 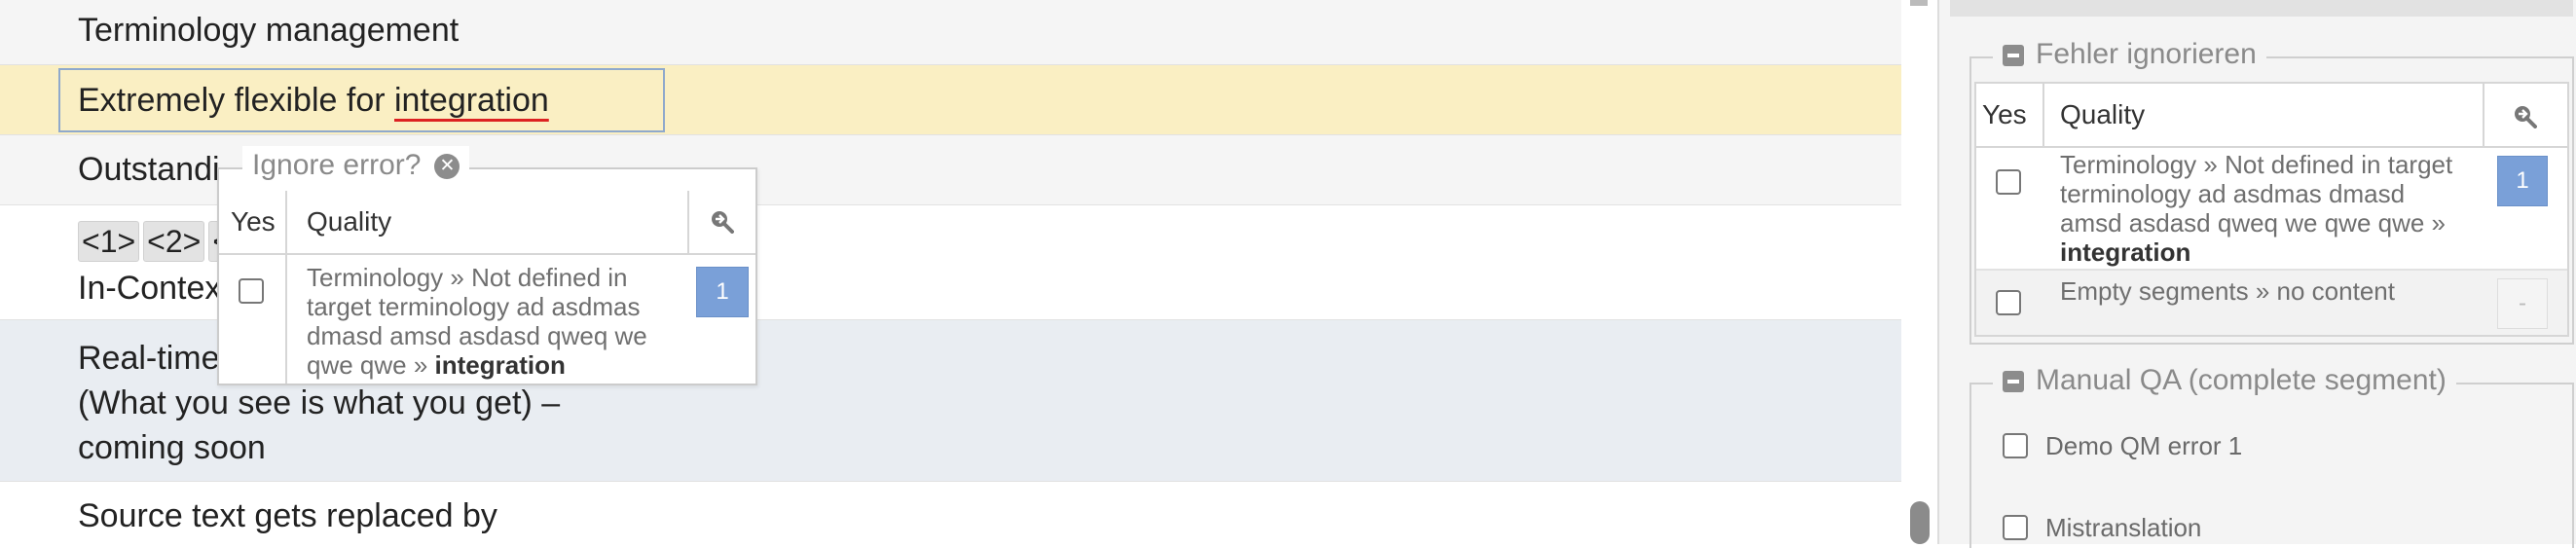 What do you see at coordinates (2522, 304) in the screenshot?
I see `occurrence-count-button: -` at bounding box center [2522, 304].